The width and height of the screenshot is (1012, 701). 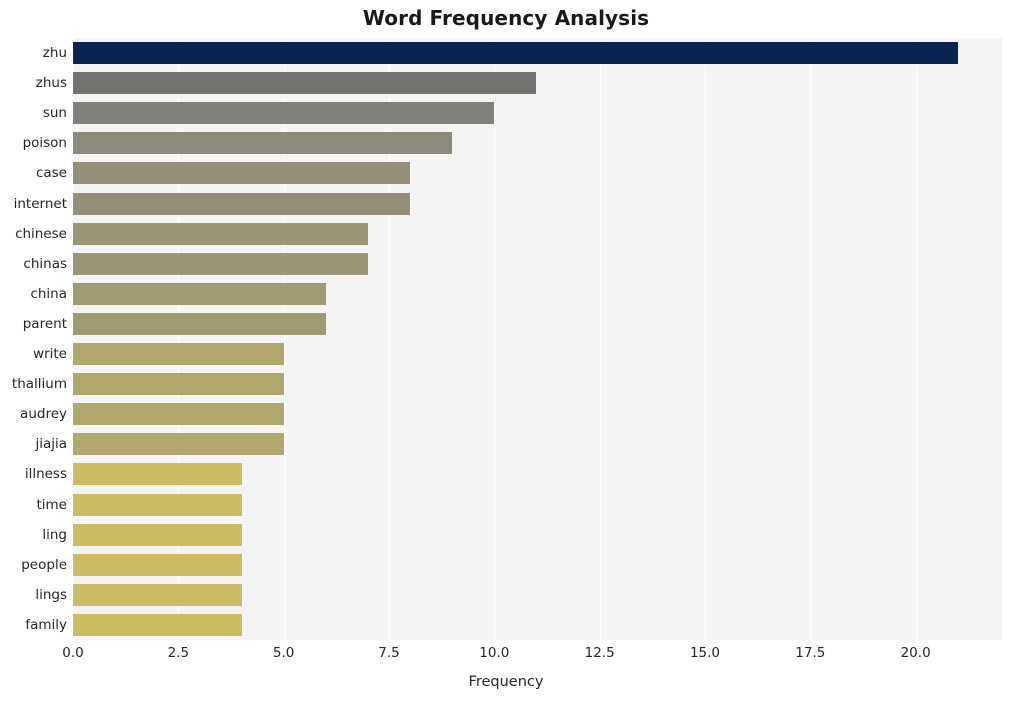 I want to click on x-axis-tick-labels: 0.0 2.5 5.0 7.5 10.0 12.5 15.0 17.5 20.0, so click(x=506, y=656).